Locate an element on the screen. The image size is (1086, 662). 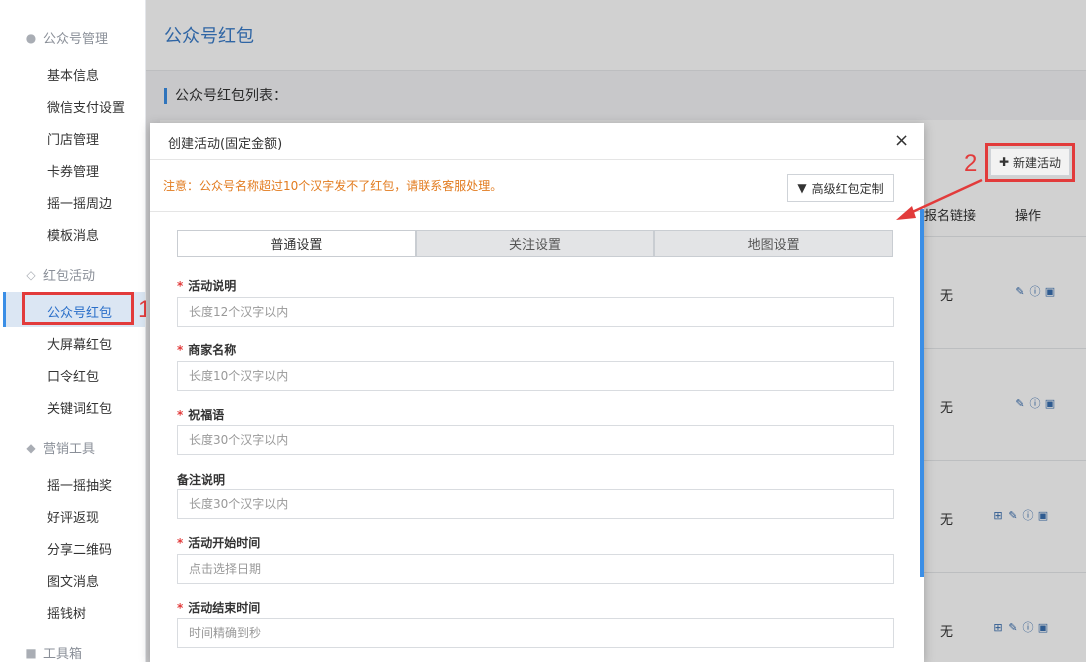
settings-tabs: 普通设置 关注设置 地图设置 is located at coordinates (535, 243).